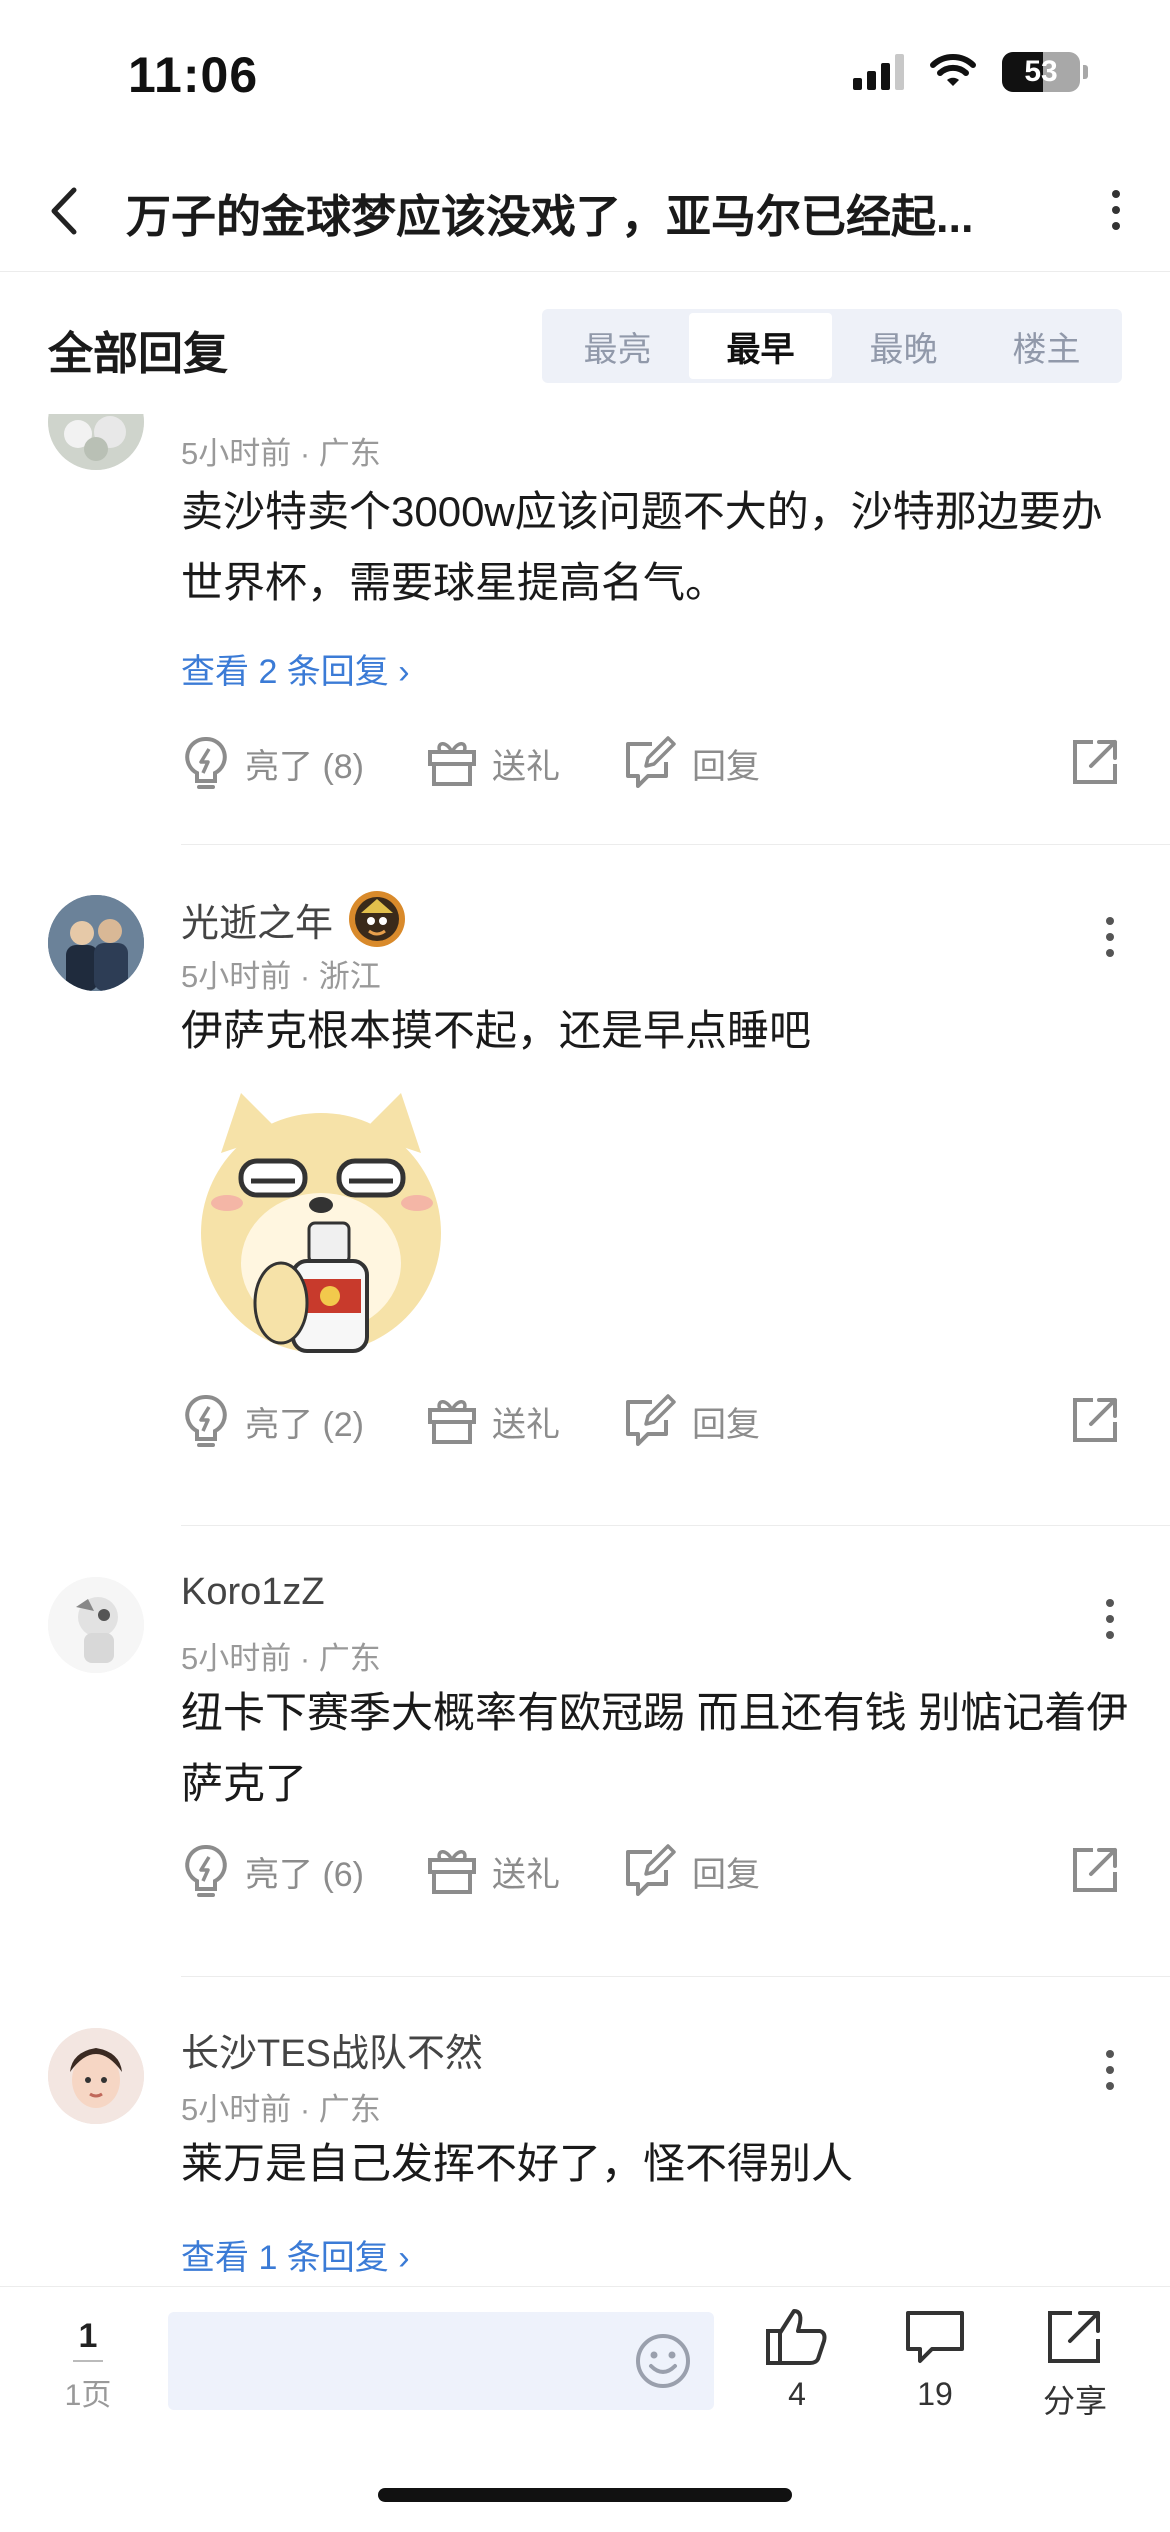 This screenshot has height=2532, width=1170. I want to click on thumbs-up-icon, so click(796, 2337).